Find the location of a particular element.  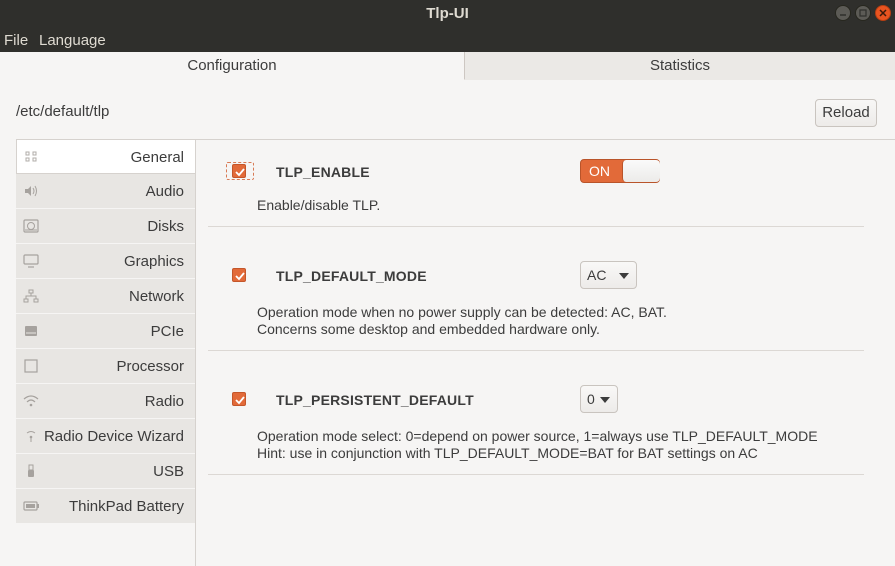

tlp-enable-switch: ON is located at coordinates (620, 171).